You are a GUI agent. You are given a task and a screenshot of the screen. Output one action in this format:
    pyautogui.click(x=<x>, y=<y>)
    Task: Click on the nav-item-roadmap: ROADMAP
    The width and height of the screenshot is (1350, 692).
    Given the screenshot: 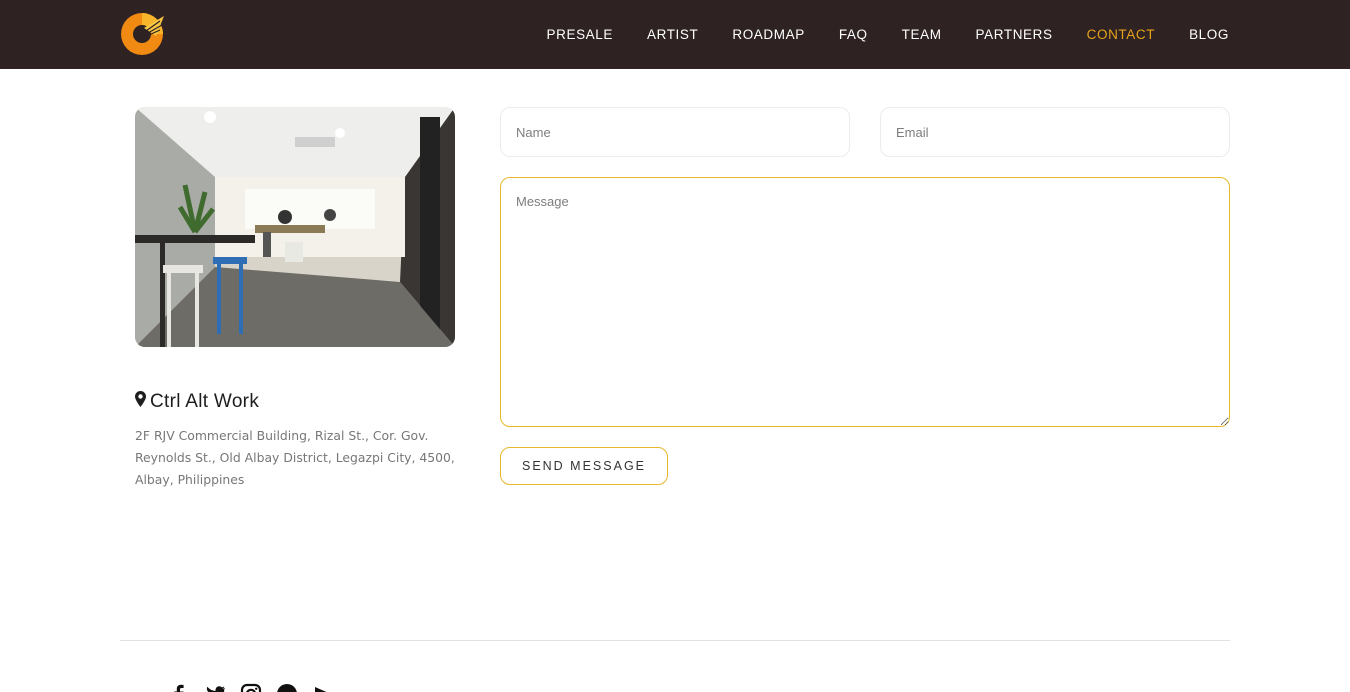 What is the action you would take?
    pyautogui.click(x=768, y=34)
    